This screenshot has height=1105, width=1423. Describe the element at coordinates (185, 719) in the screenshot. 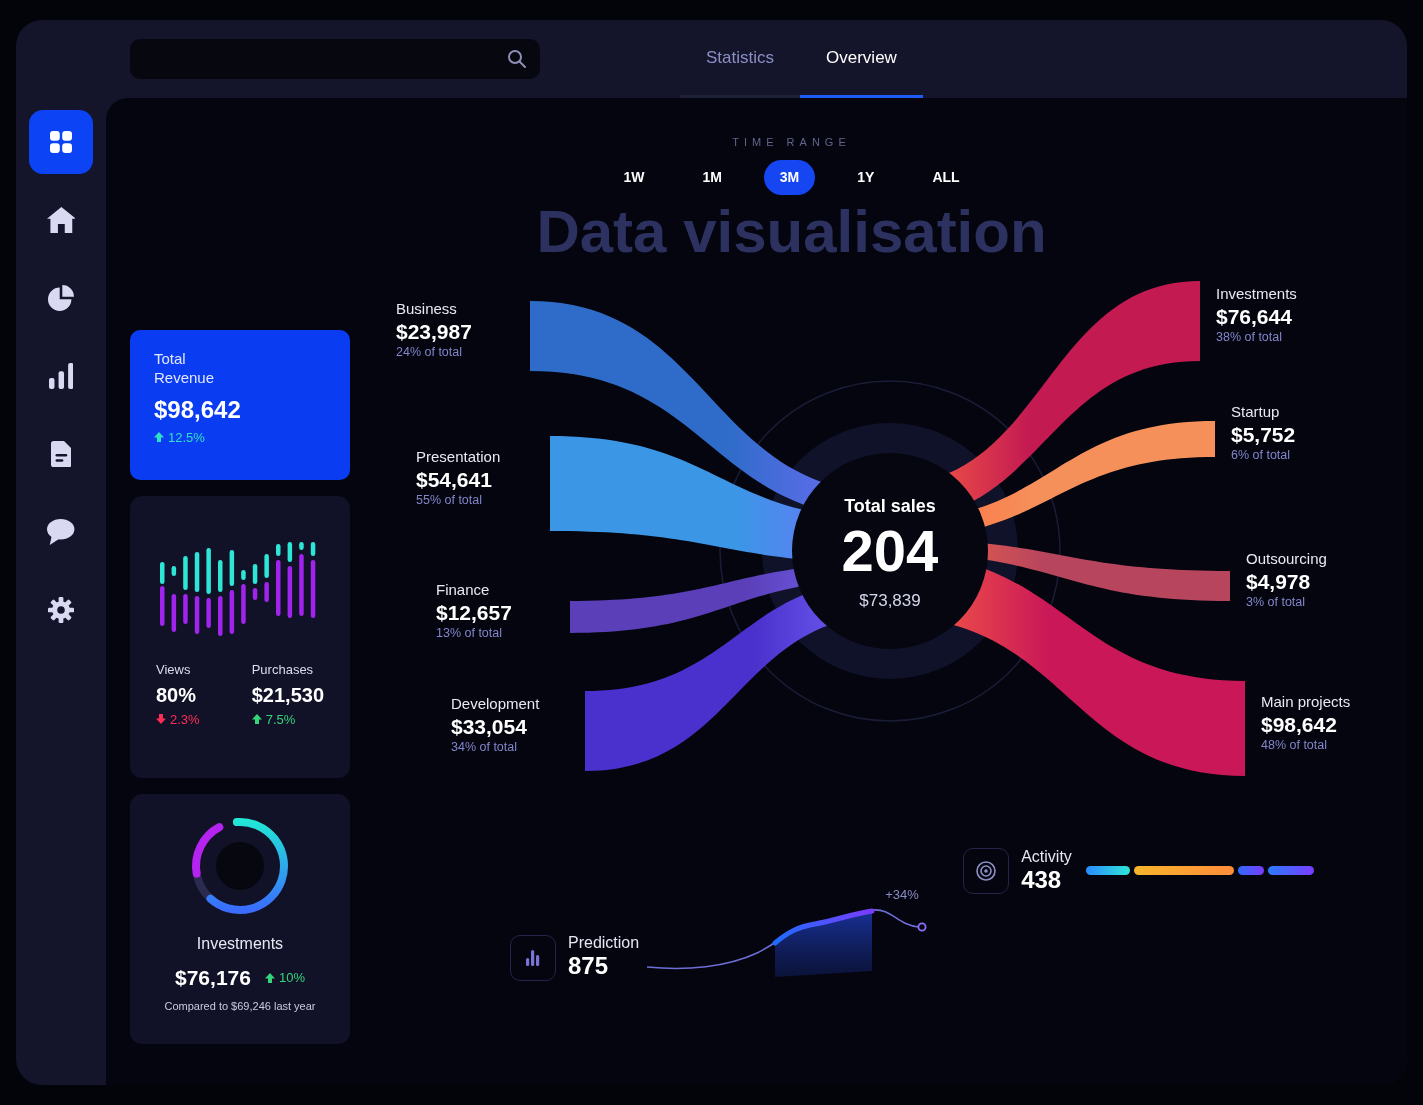

I see `change-percent: 2.3%` at that location.